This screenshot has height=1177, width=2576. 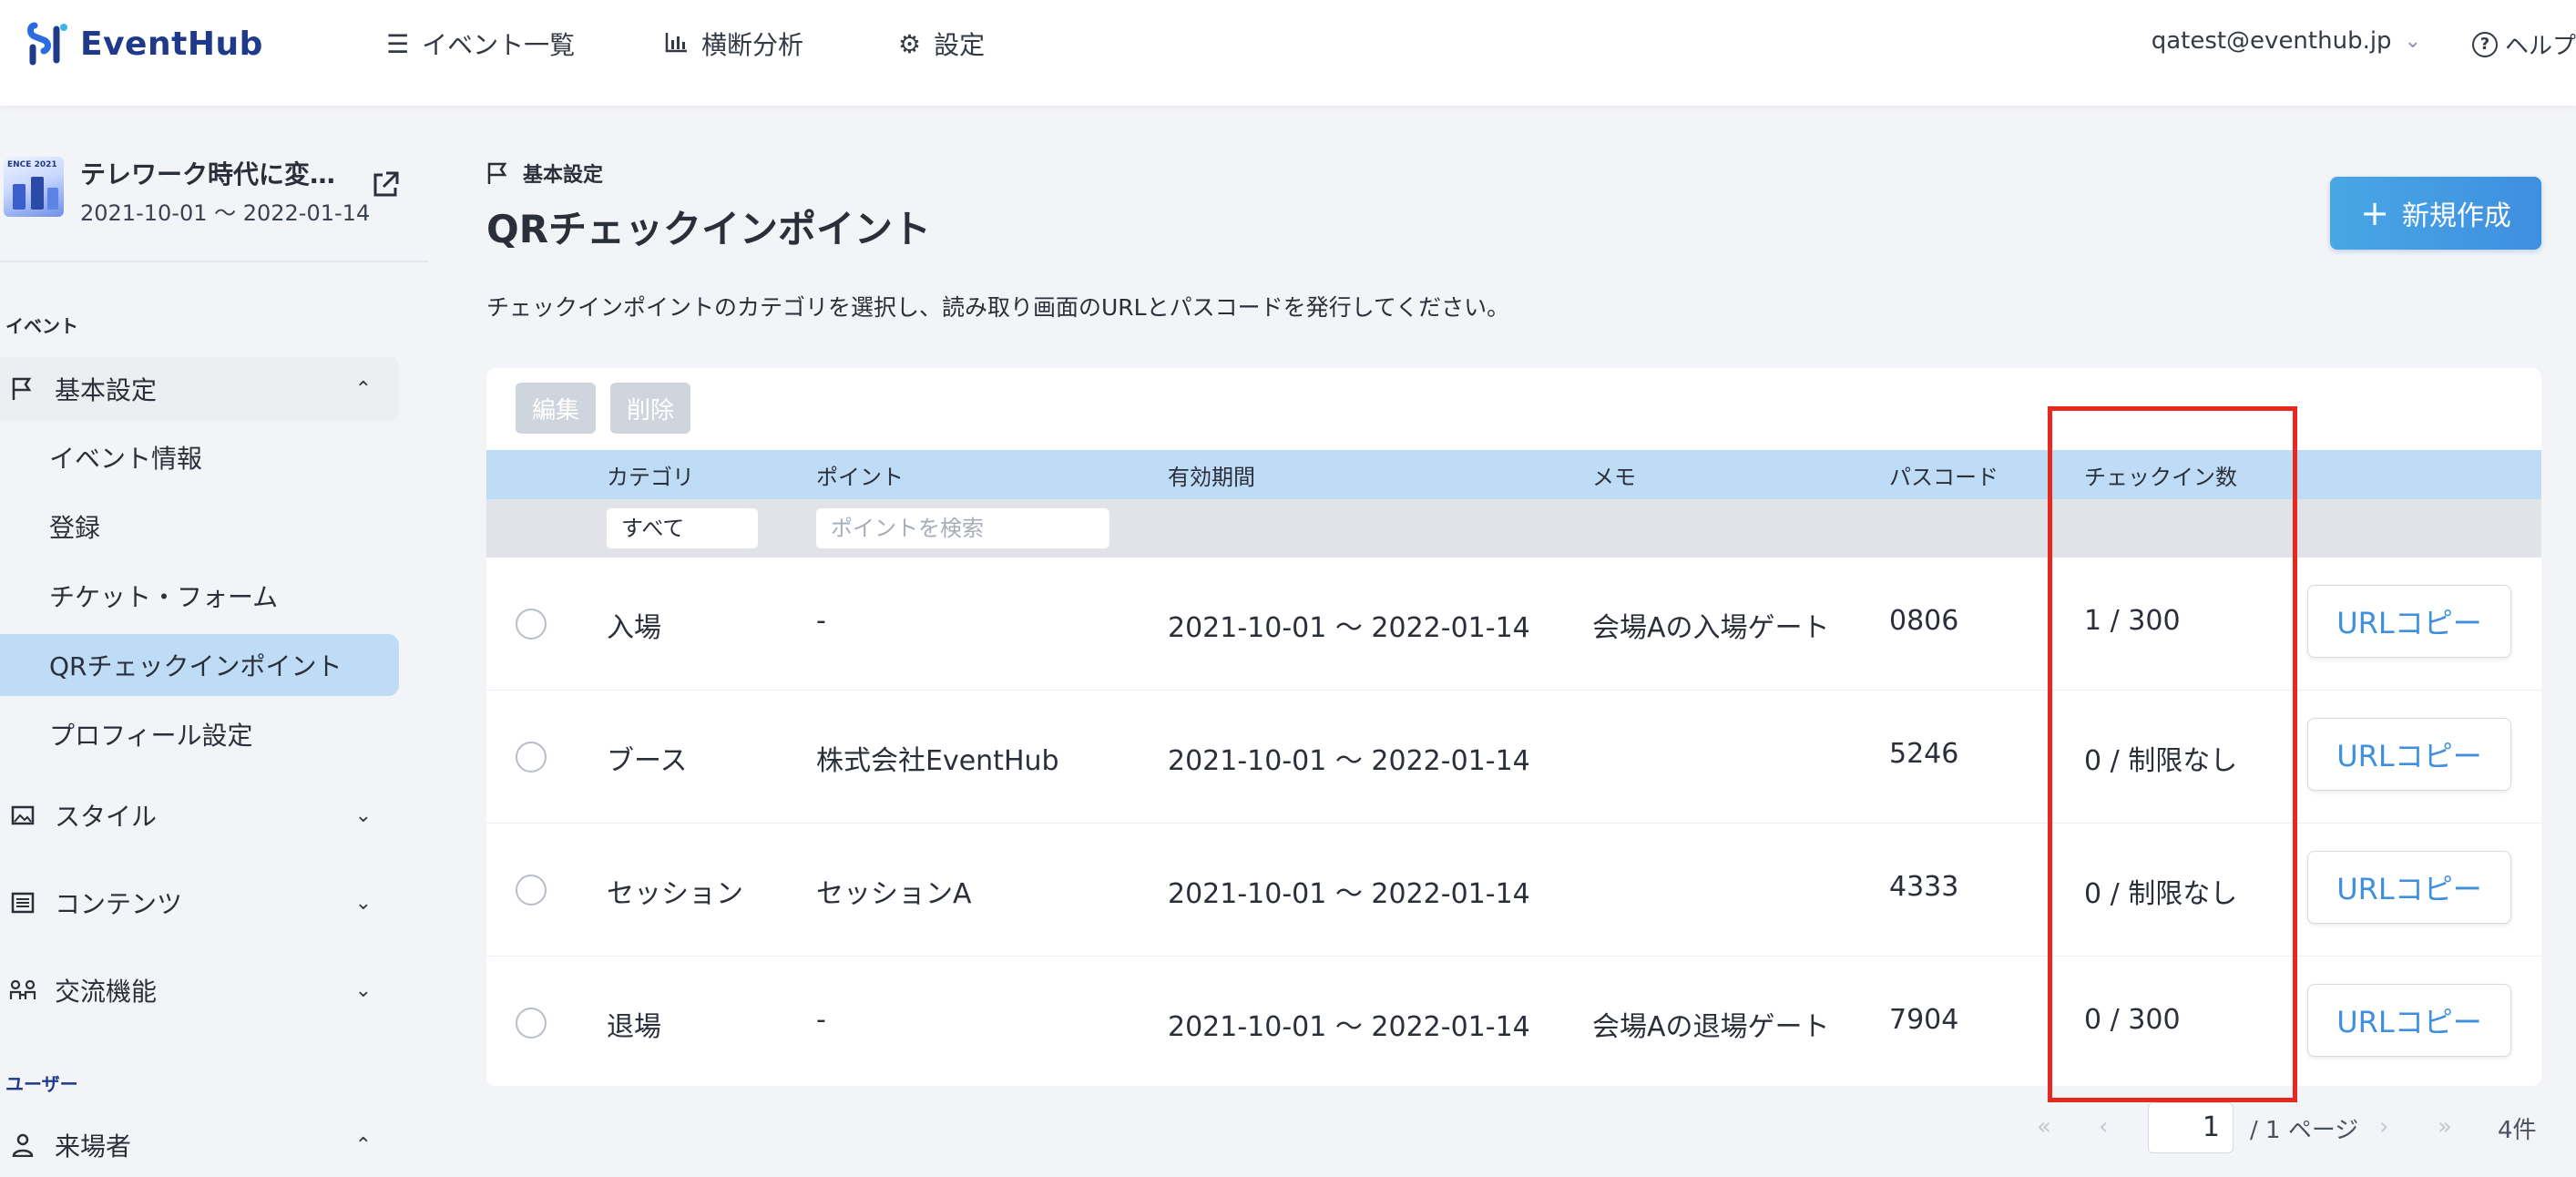 What do you see at coordinates (752, 45) in the screenshot?
I see `nav-analysis-label: 横断分析` at bounding box center [752, 45].